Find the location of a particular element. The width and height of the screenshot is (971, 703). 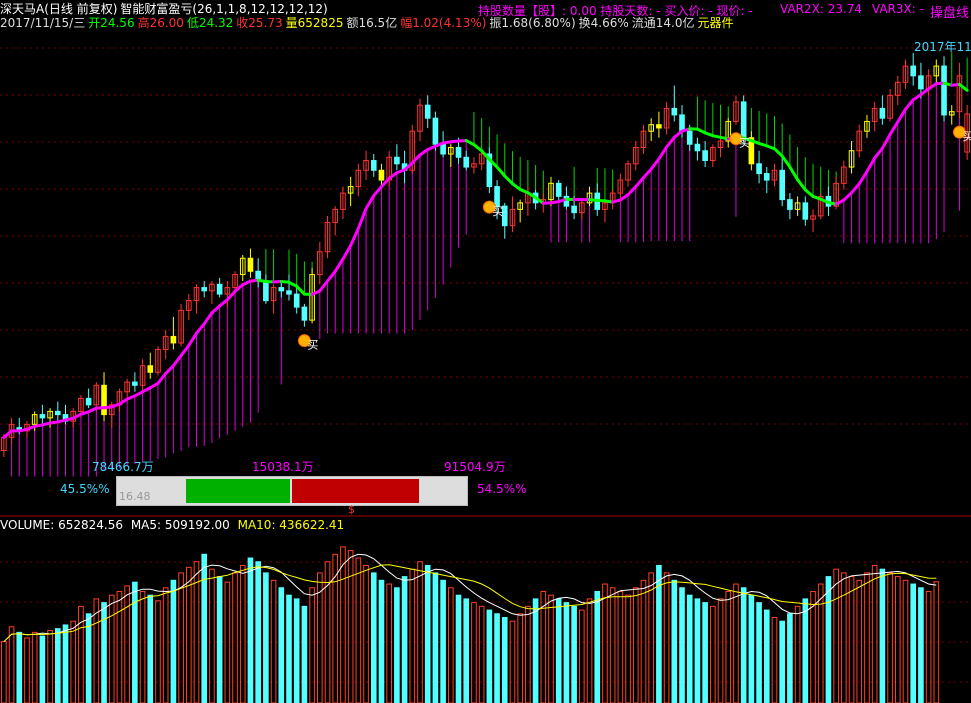

var3x: VAR3X: - is located at coordinates (897, 9).